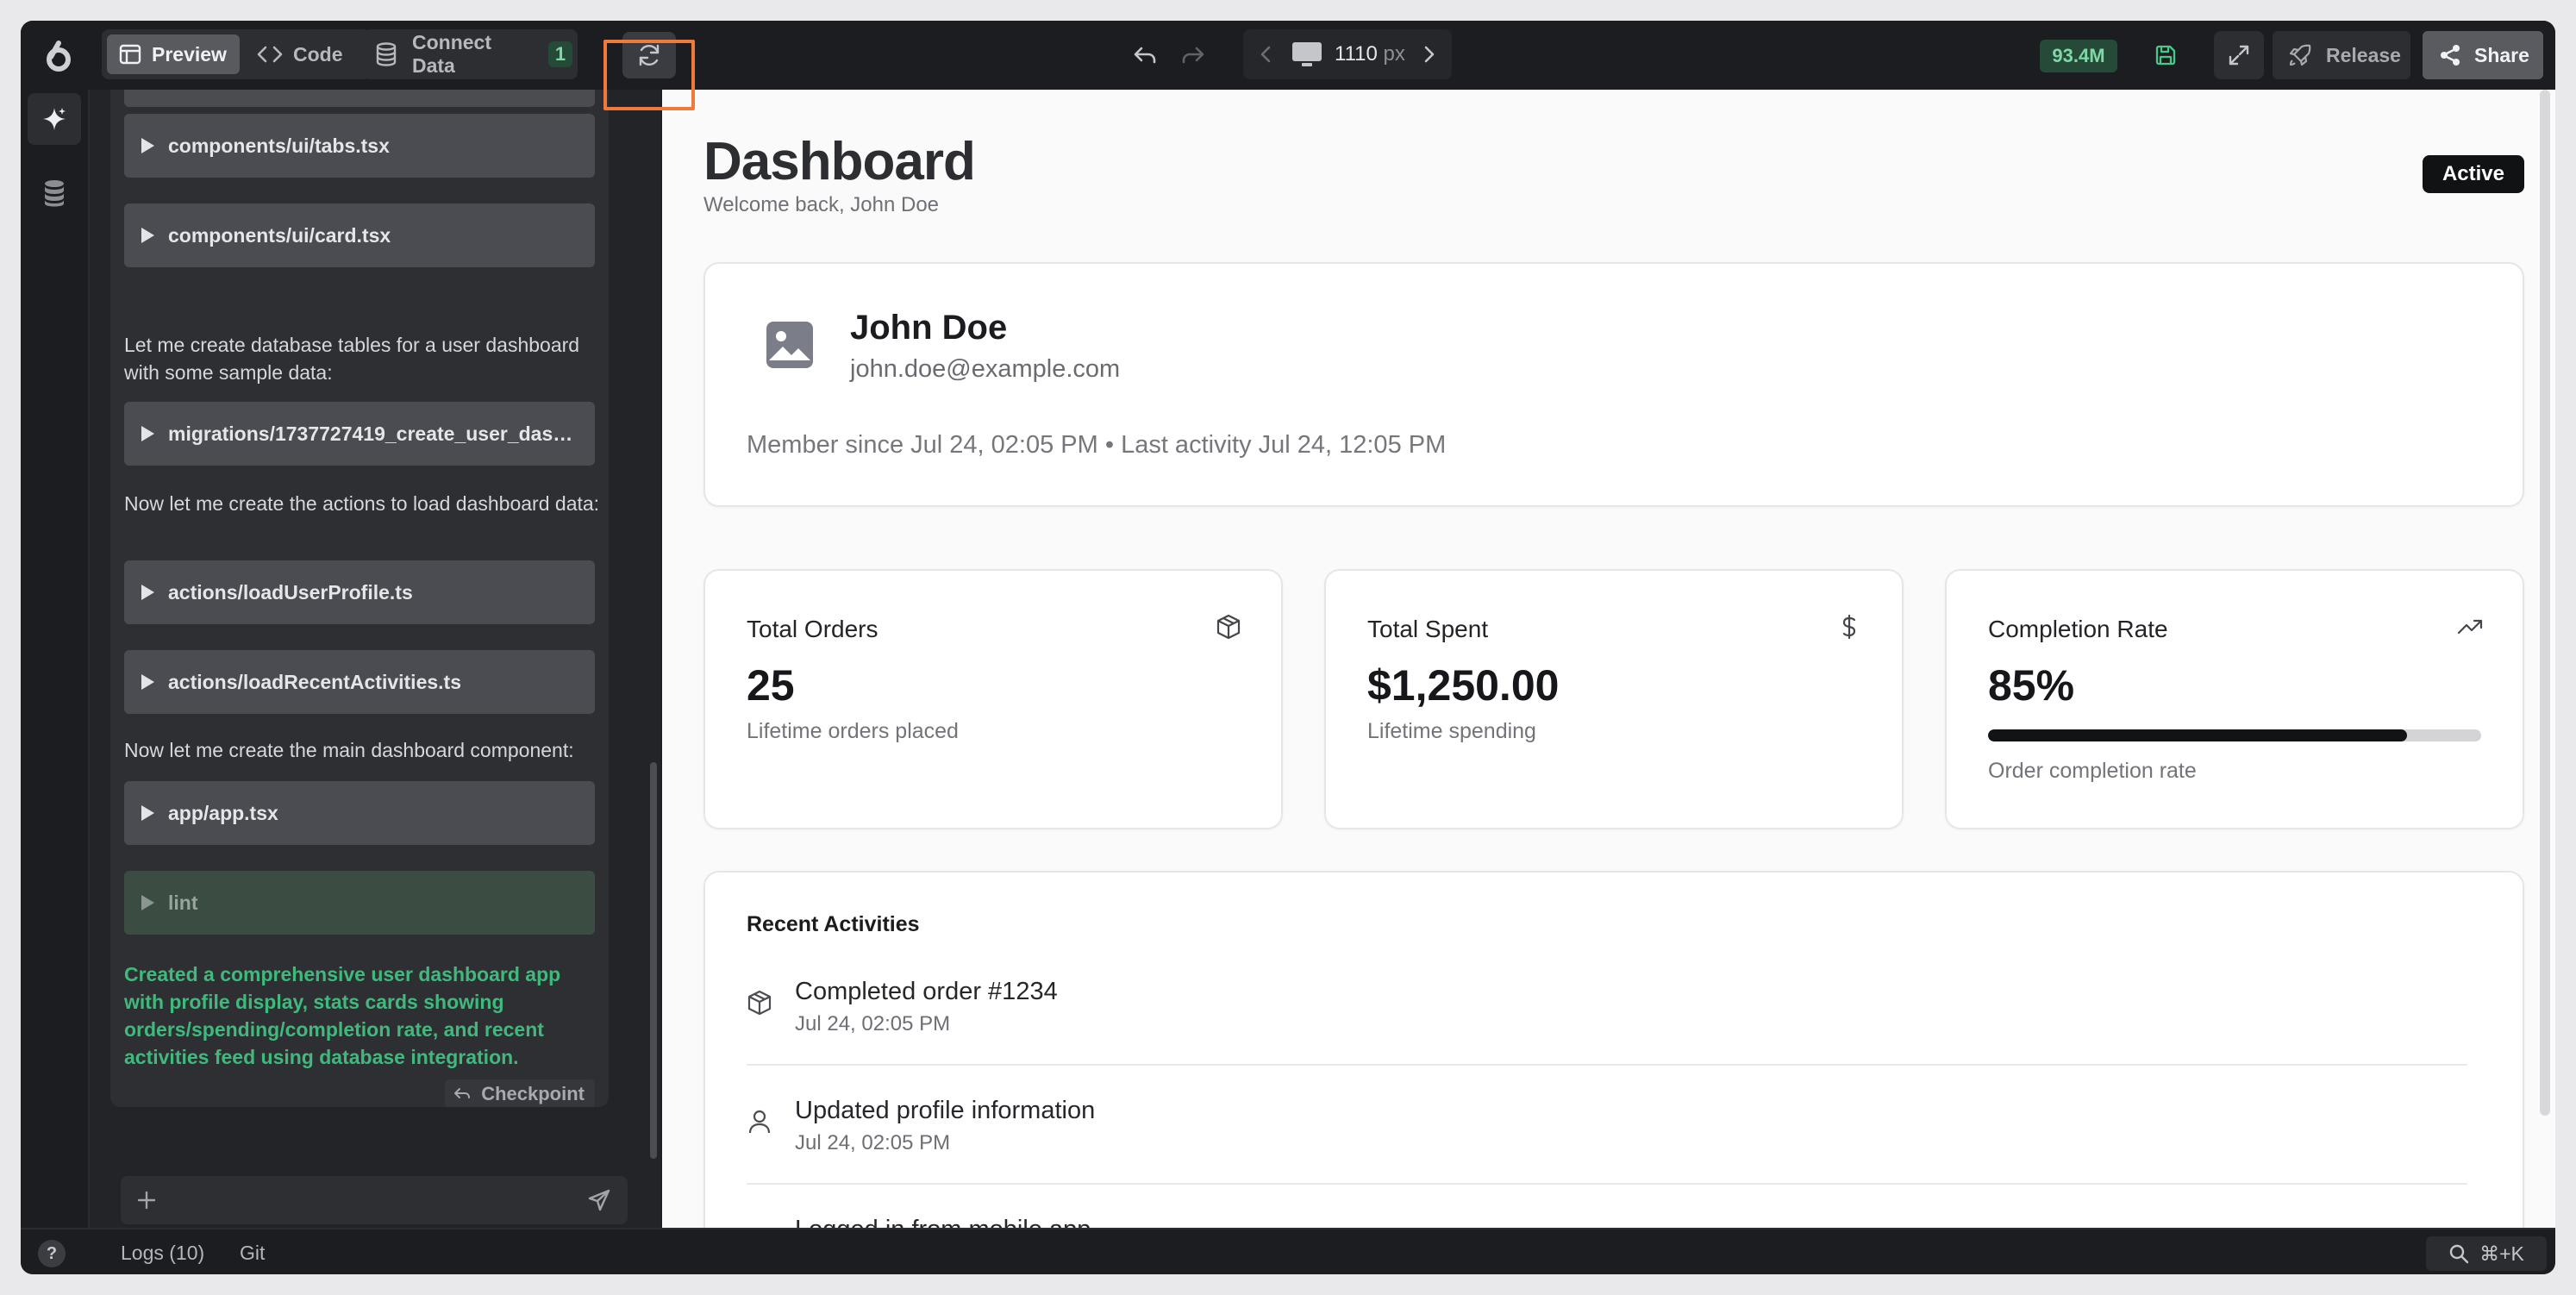 The image size is (2576, 1295). Describe the element at coordinates (993, 699) in the screenshot. I see `stat-card-orders: Total Orders 25 Lifetime orders placed` at that location.